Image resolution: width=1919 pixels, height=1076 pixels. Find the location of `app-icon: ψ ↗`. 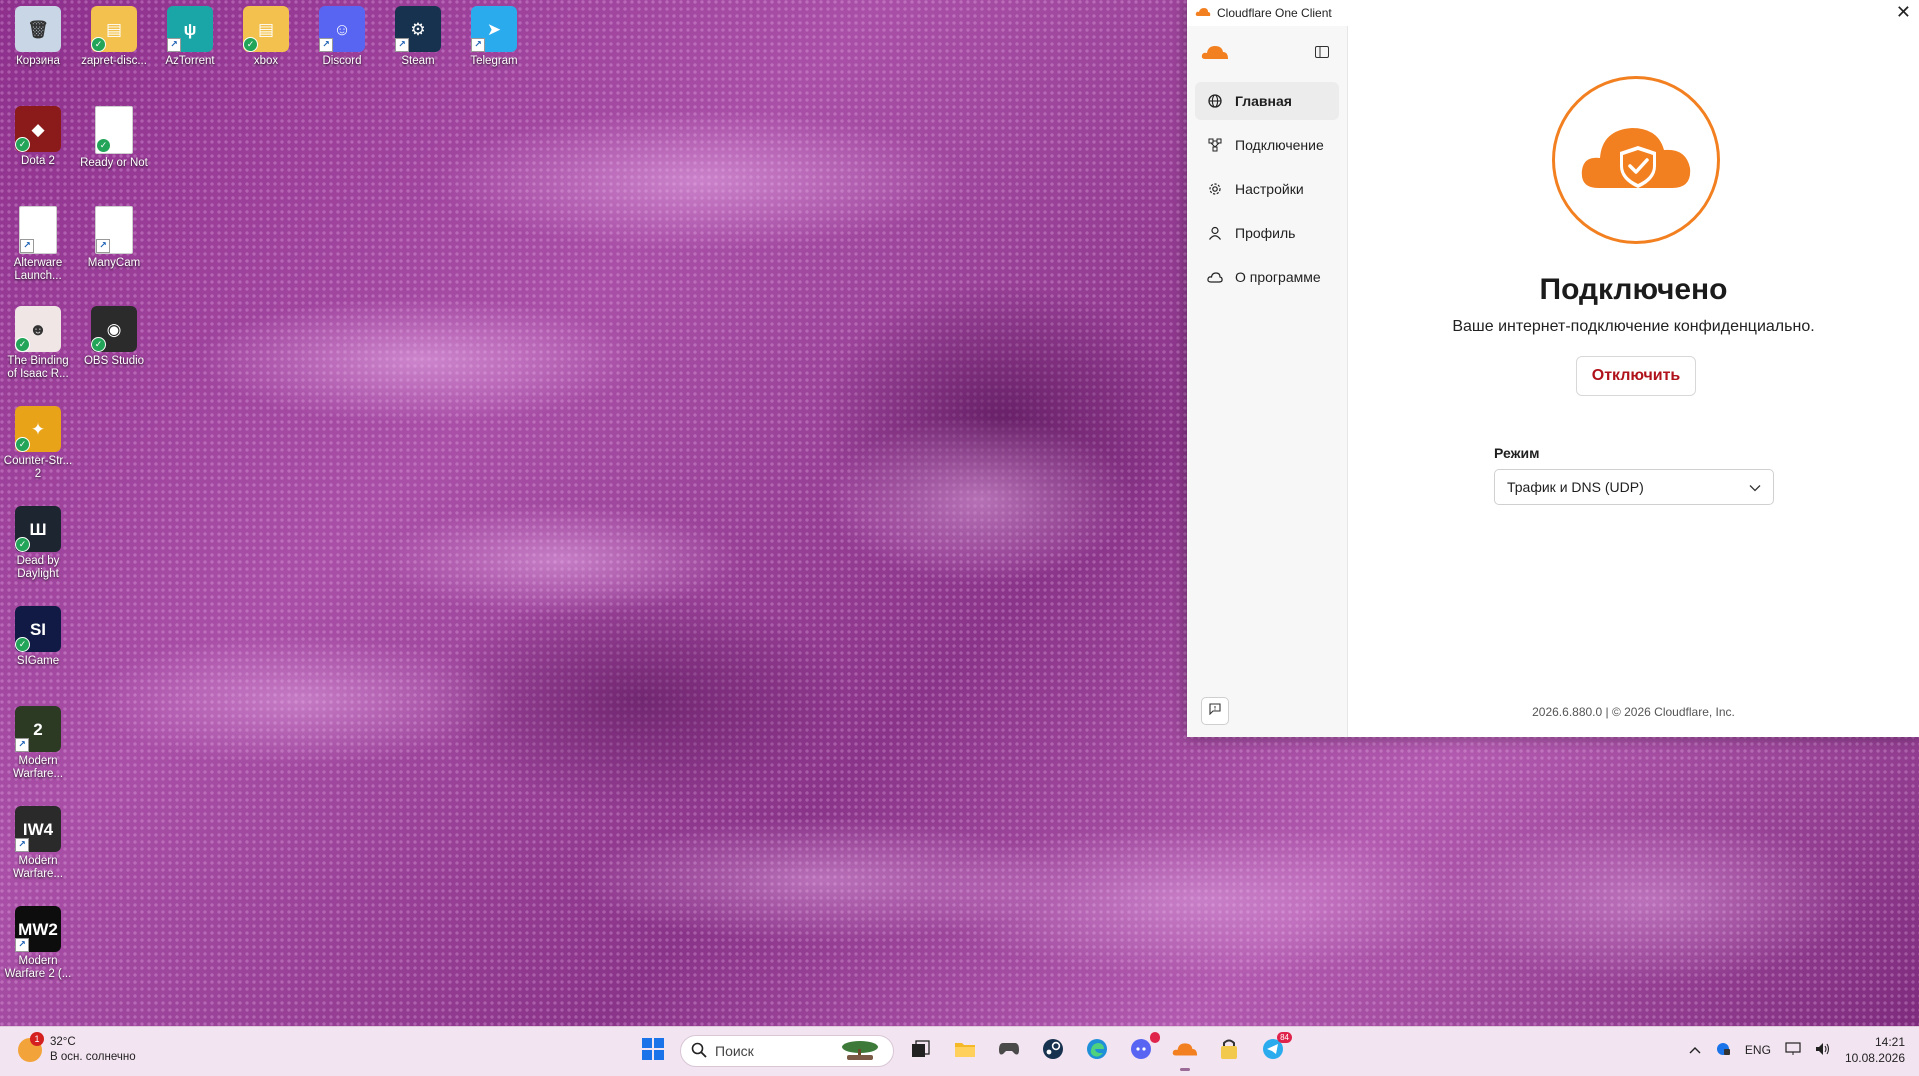

app-icon: ψ ↗ is located at coordinates (190, 29).